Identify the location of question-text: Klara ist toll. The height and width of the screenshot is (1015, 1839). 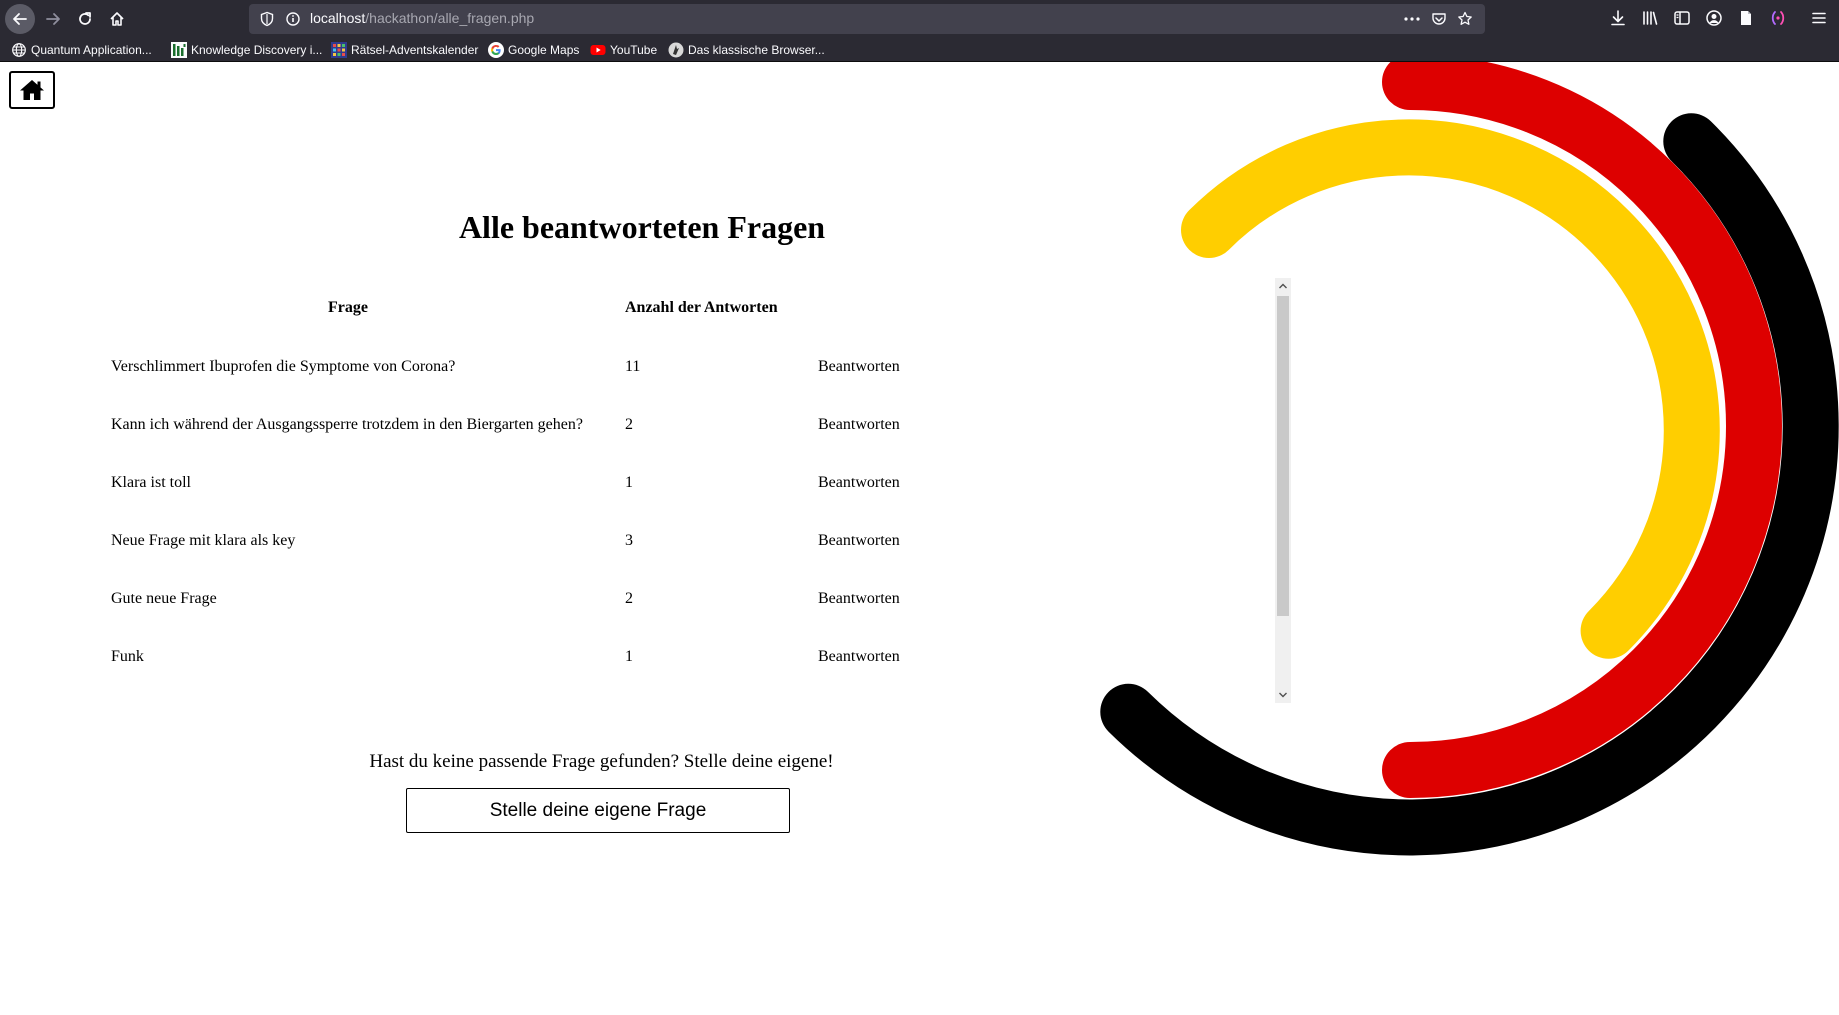
(151, 482).